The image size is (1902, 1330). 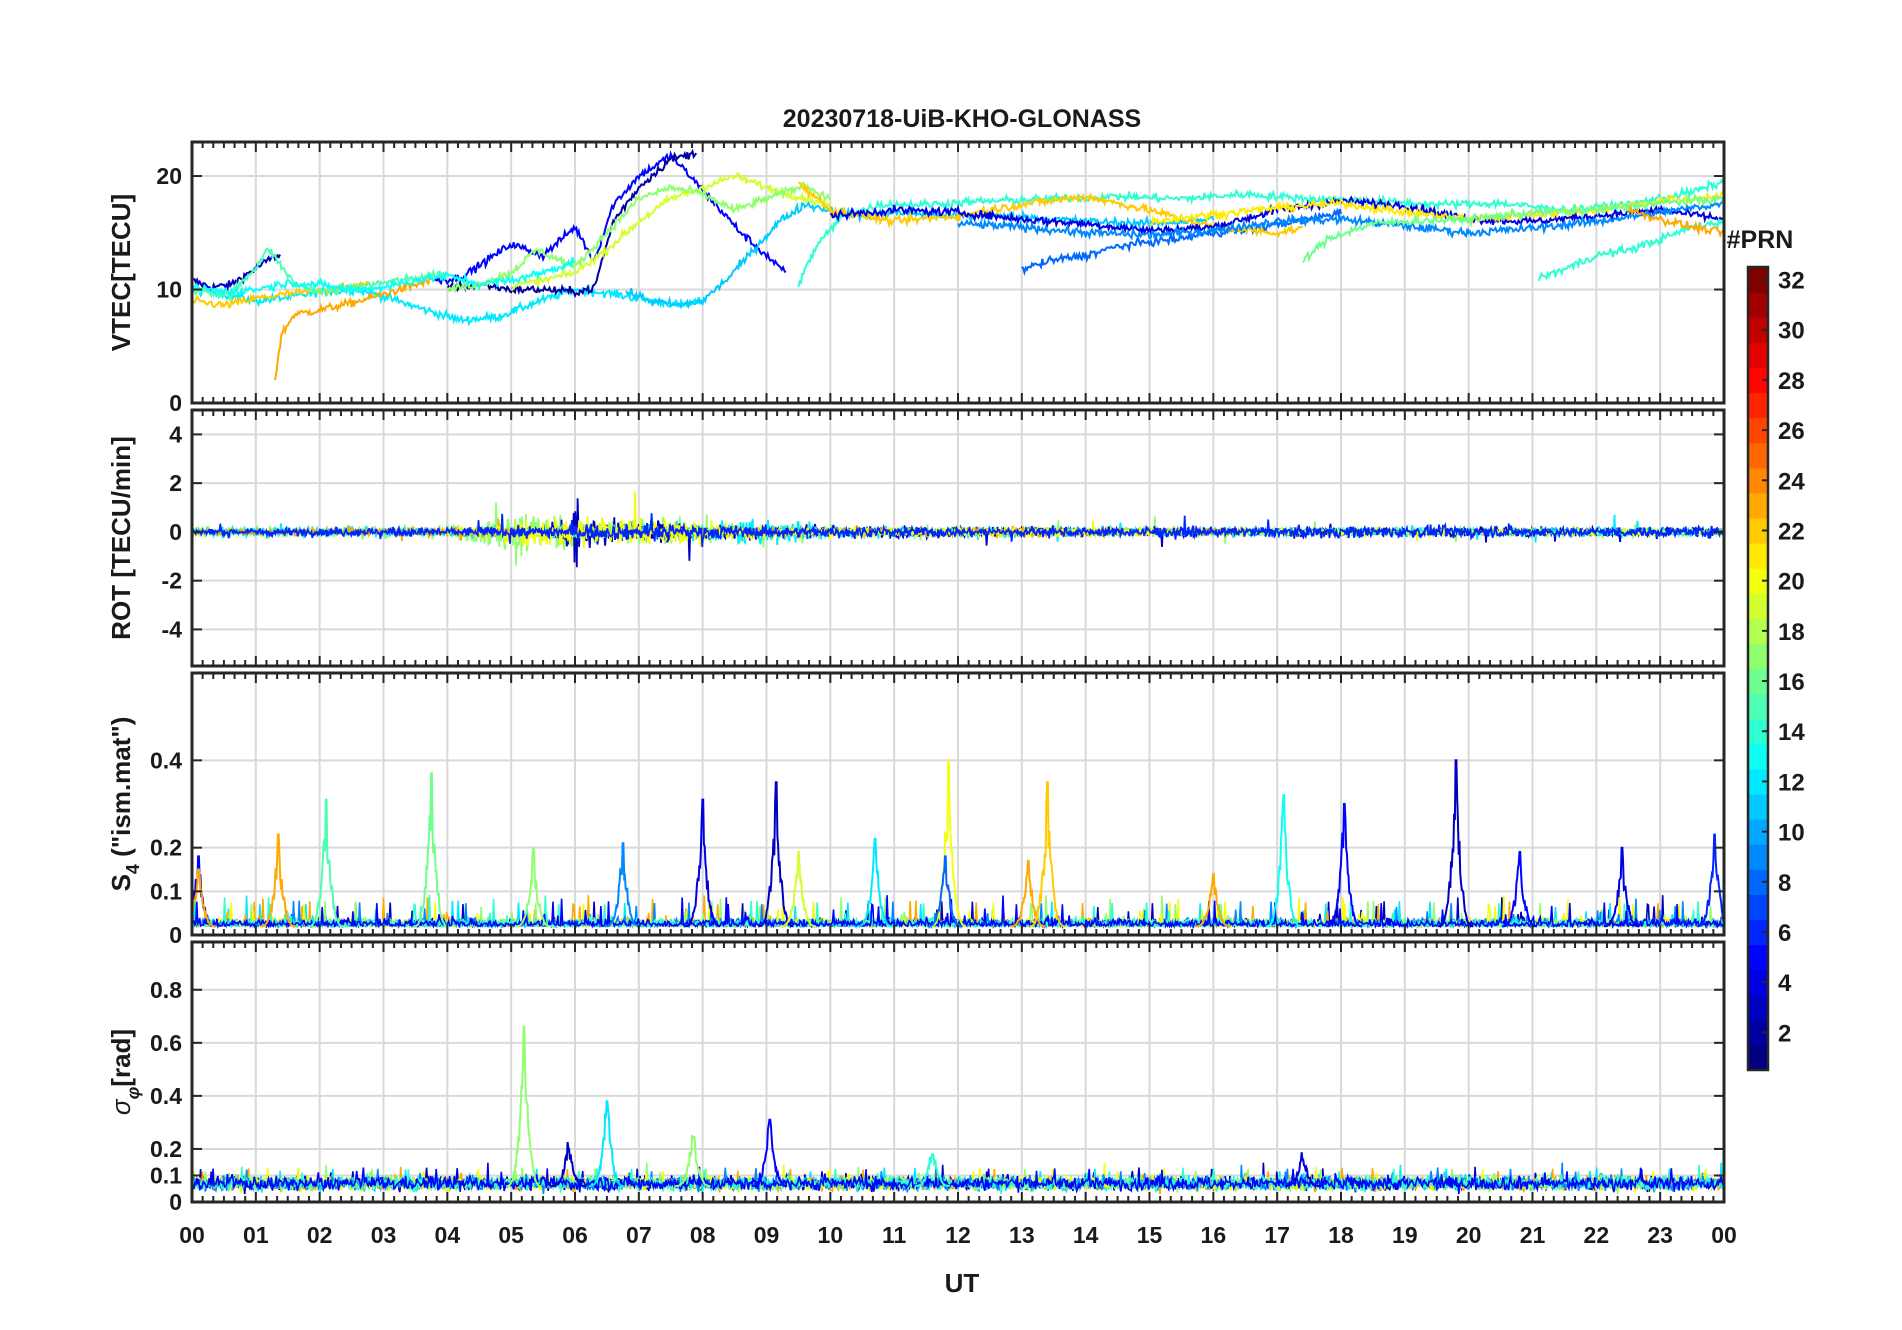 What do you see at coordinates (1277, 1235) in the screenshot?
I see `x-tick-label: 17` at bounding box center [1277, 1235].